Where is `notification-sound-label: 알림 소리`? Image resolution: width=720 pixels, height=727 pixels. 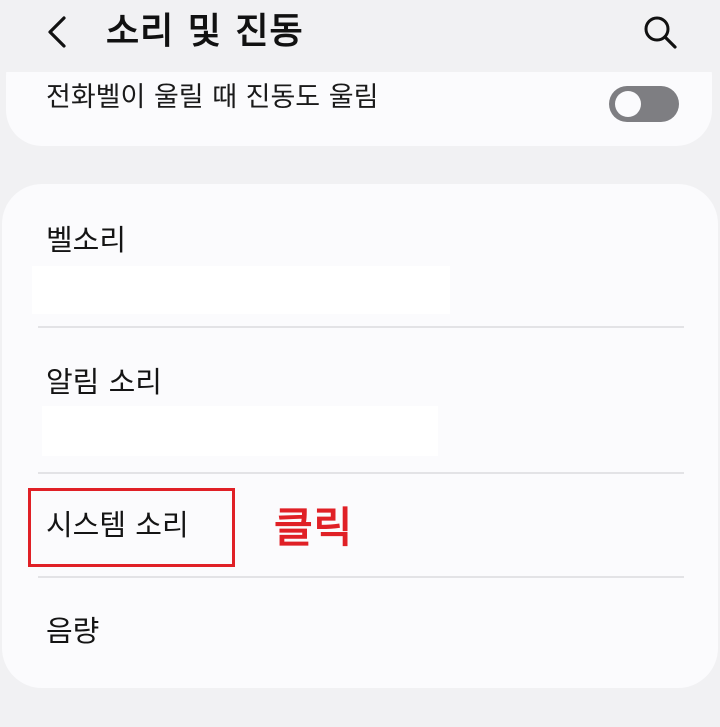
notification-sound-label: 알림 소리 is located at coordinates (104, 382).